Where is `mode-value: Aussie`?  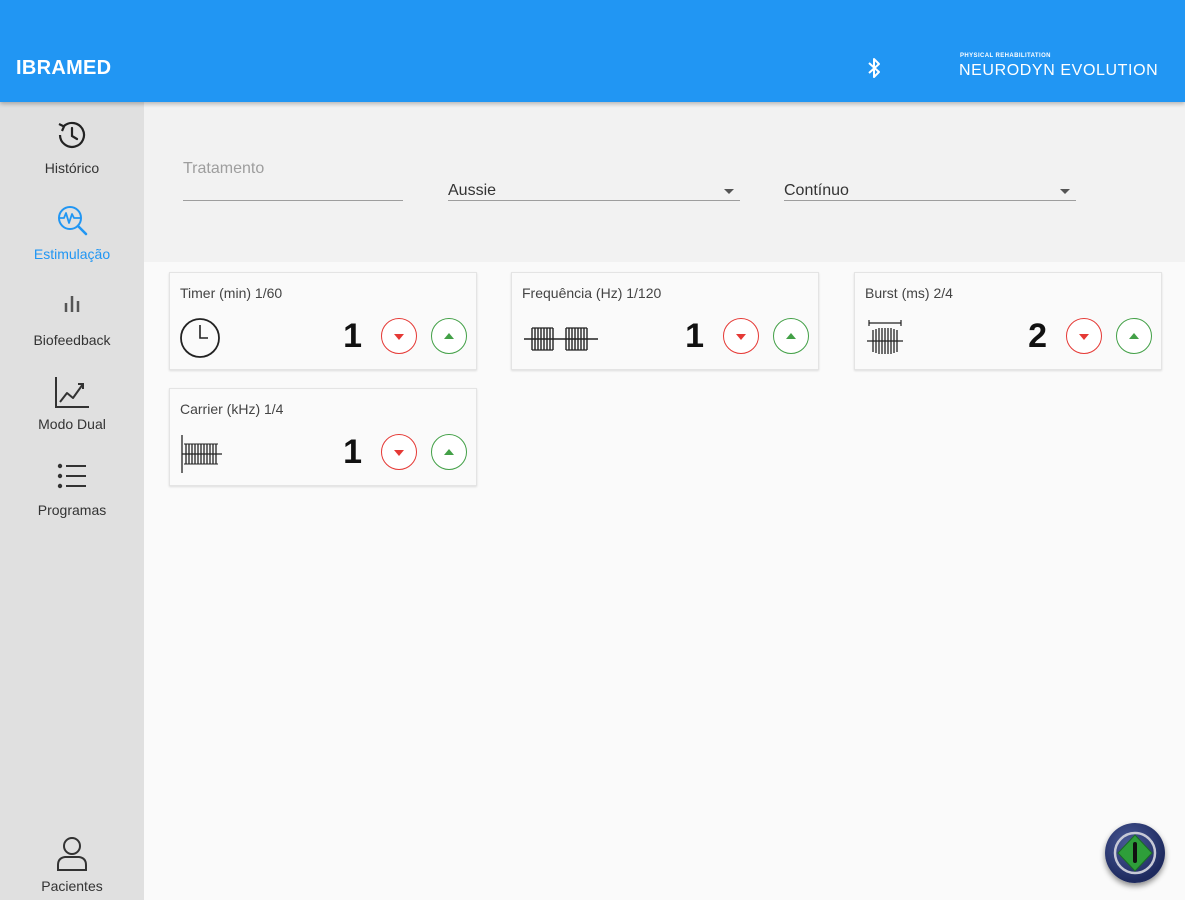
mode-value: Aussie is located at coordinates (472, 190).